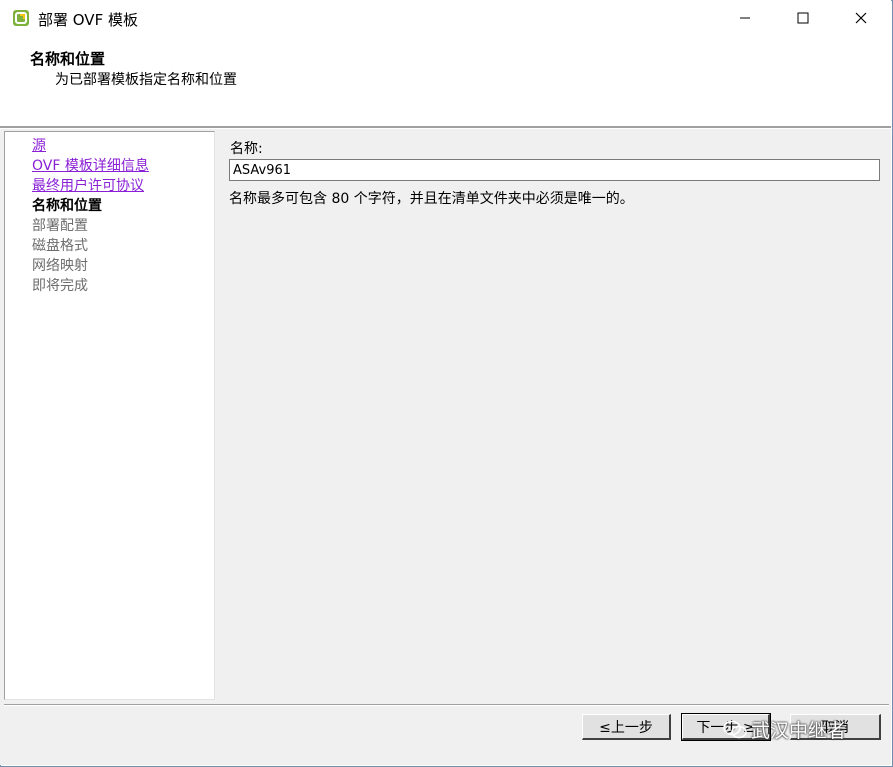 The height and width of the screenshot is (767, 893). What do you see at coordinates (39, 145) in the screenshot?
I see `step-source: 源` at bounding box center [39, 145].